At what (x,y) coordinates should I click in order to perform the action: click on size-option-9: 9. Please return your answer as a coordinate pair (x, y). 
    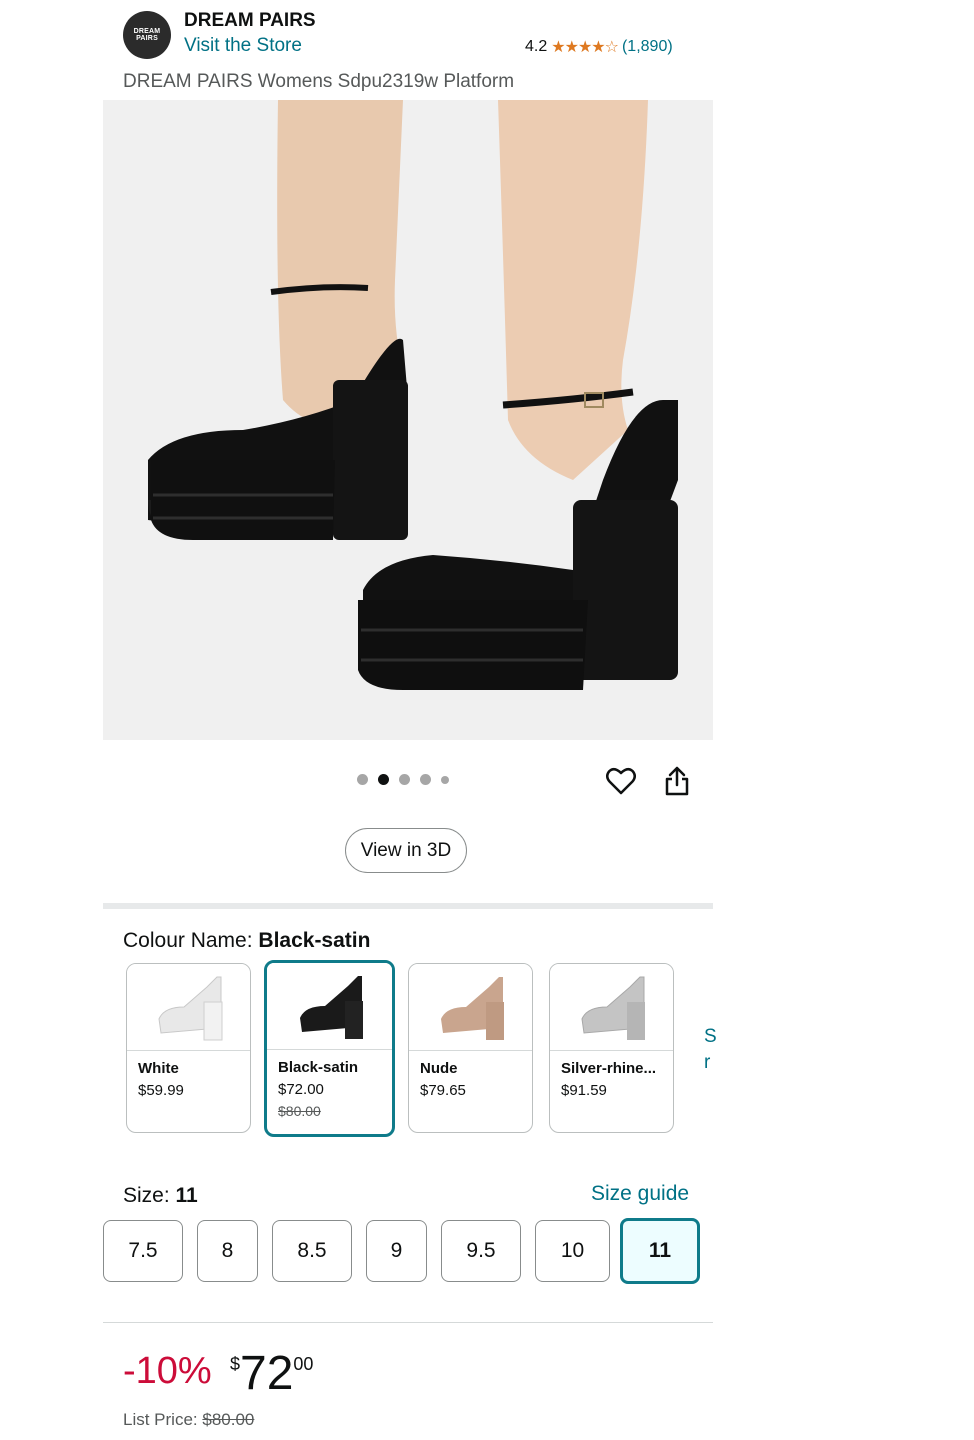
    Looking at the image, I should click on (396, 1251).